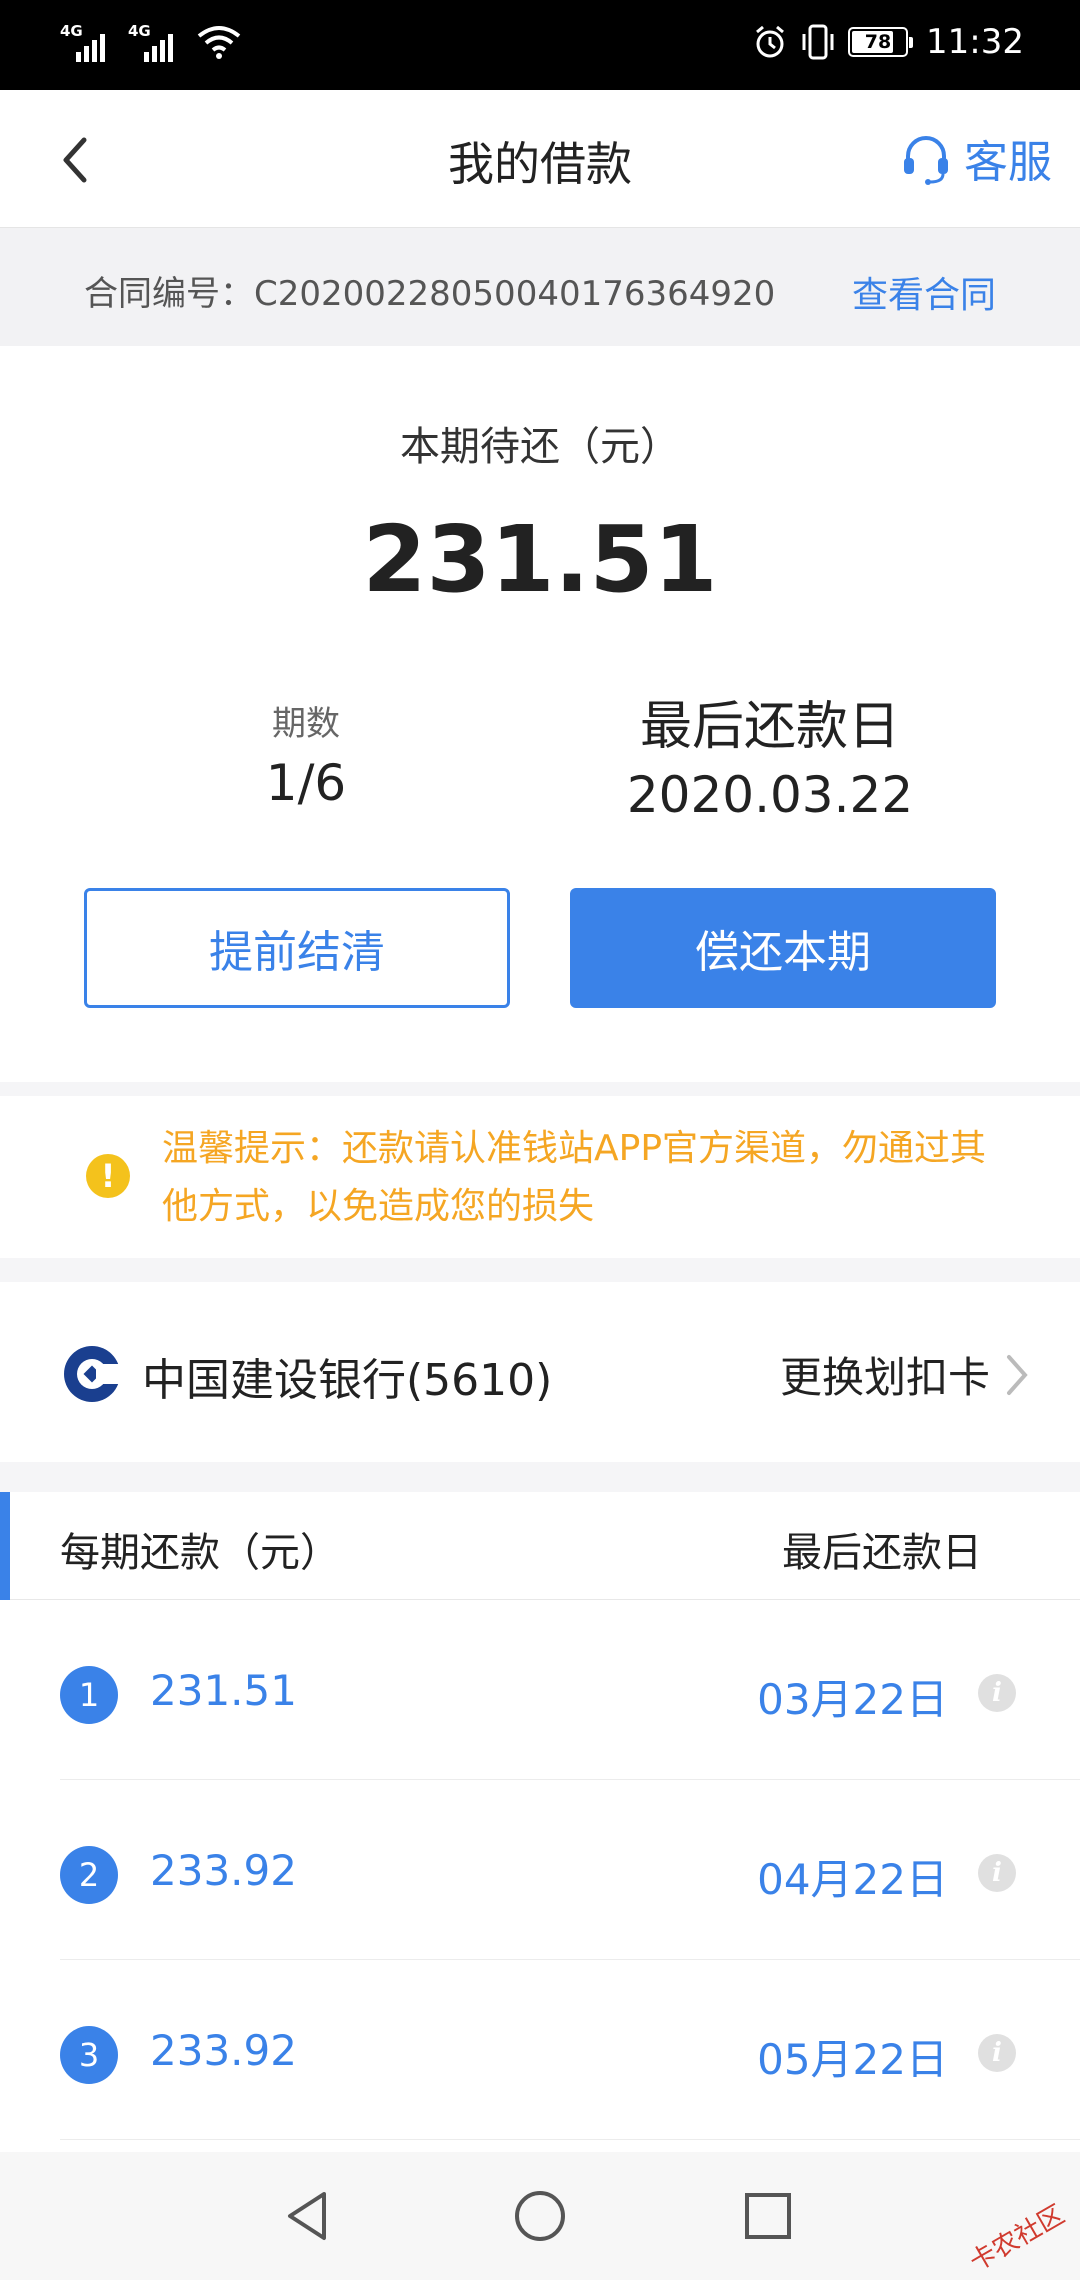 The width and height of the screenshot is (1080, 2280). Describe the element at coordinates (768, 2216) in the screenshot. I see `nav-recents-square-icon` at that location.